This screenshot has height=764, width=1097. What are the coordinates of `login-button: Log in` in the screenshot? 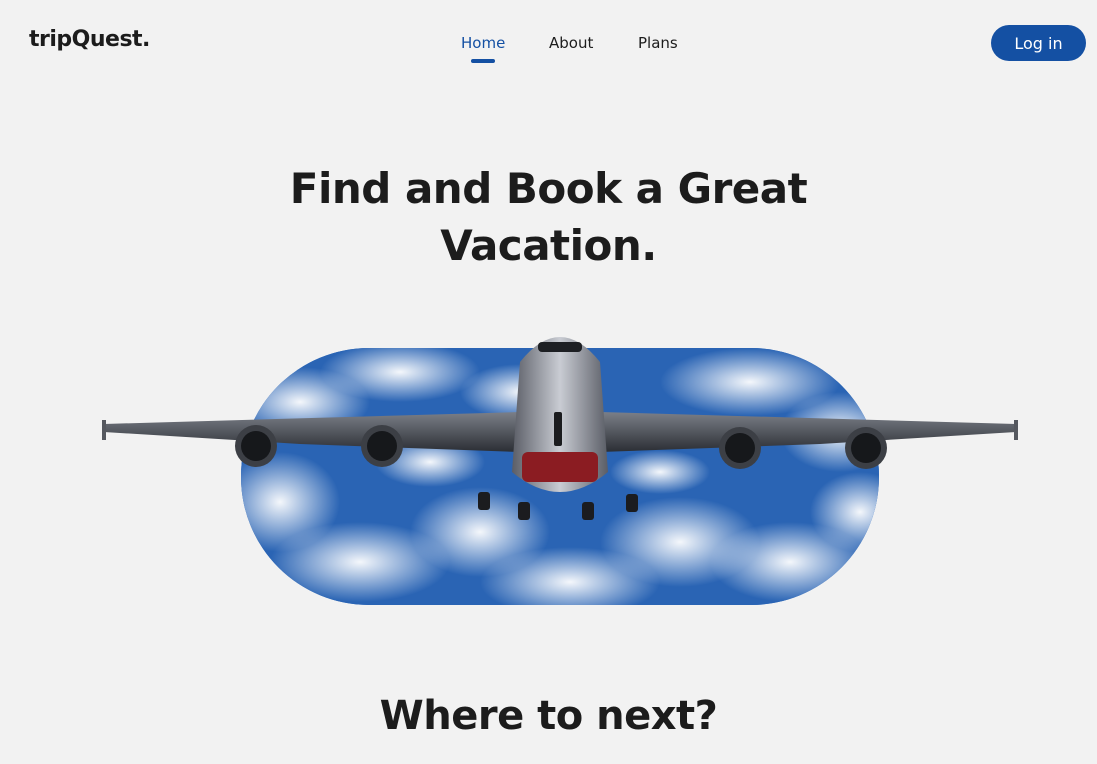 It's located at (1038, 43).